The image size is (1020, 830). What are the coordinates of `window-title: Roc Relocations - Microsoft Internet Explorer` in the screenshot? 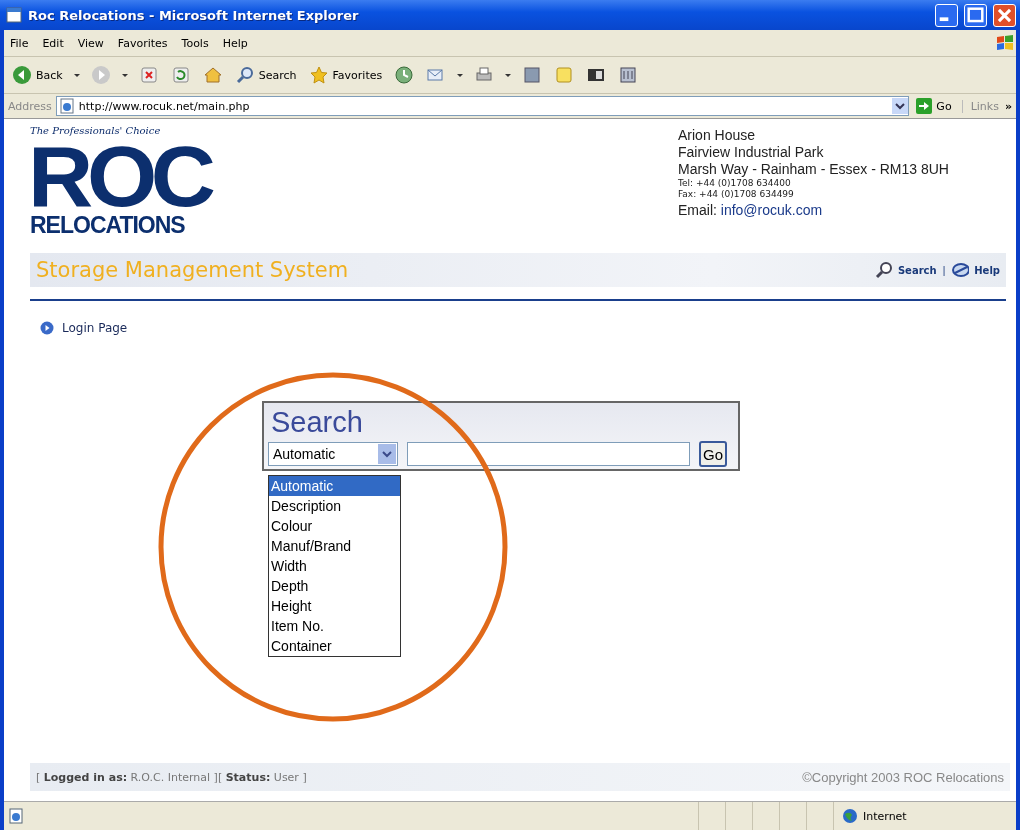 It's located at (194, 15).